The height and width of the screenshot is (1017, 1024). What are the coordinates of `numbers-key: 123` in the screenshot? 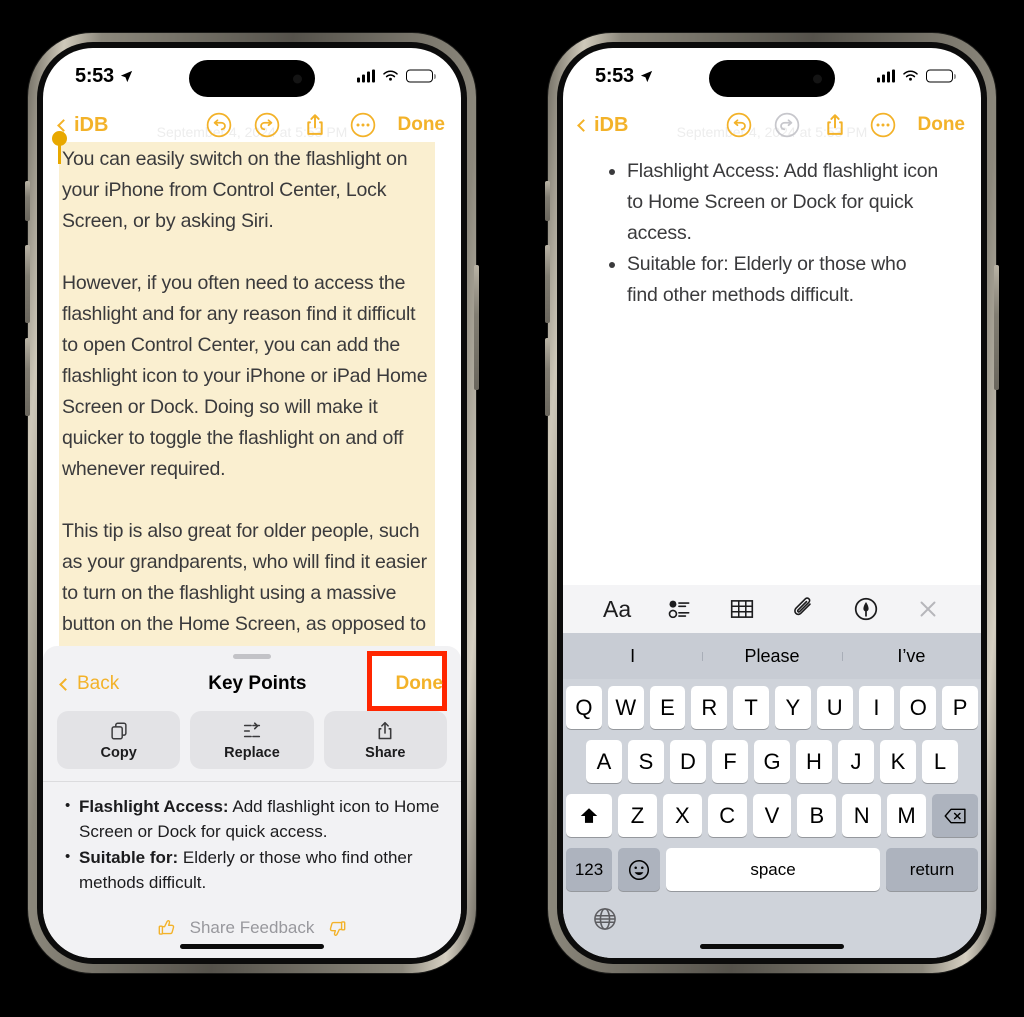 It's located at (589, 869).